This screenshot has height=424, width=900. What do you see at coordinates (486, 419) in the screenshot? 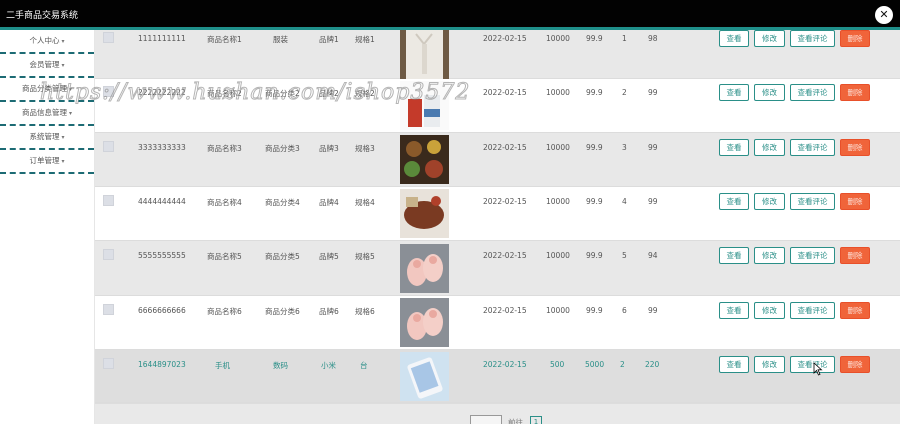
I see `prev-page-button` at bounding box center [486, 419].